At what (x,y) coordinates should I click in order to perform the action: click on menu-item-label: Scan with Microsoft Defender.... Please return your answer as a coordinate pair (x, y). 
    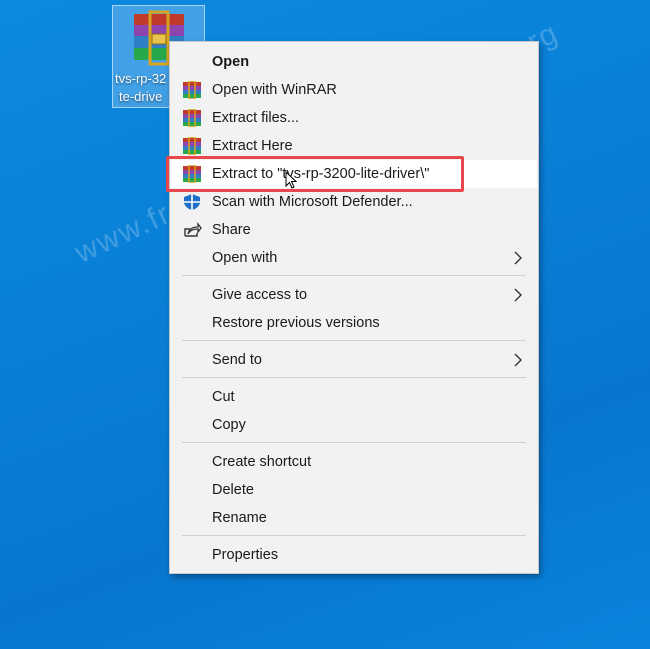
    Looking at the image, I should click on (312, 202).